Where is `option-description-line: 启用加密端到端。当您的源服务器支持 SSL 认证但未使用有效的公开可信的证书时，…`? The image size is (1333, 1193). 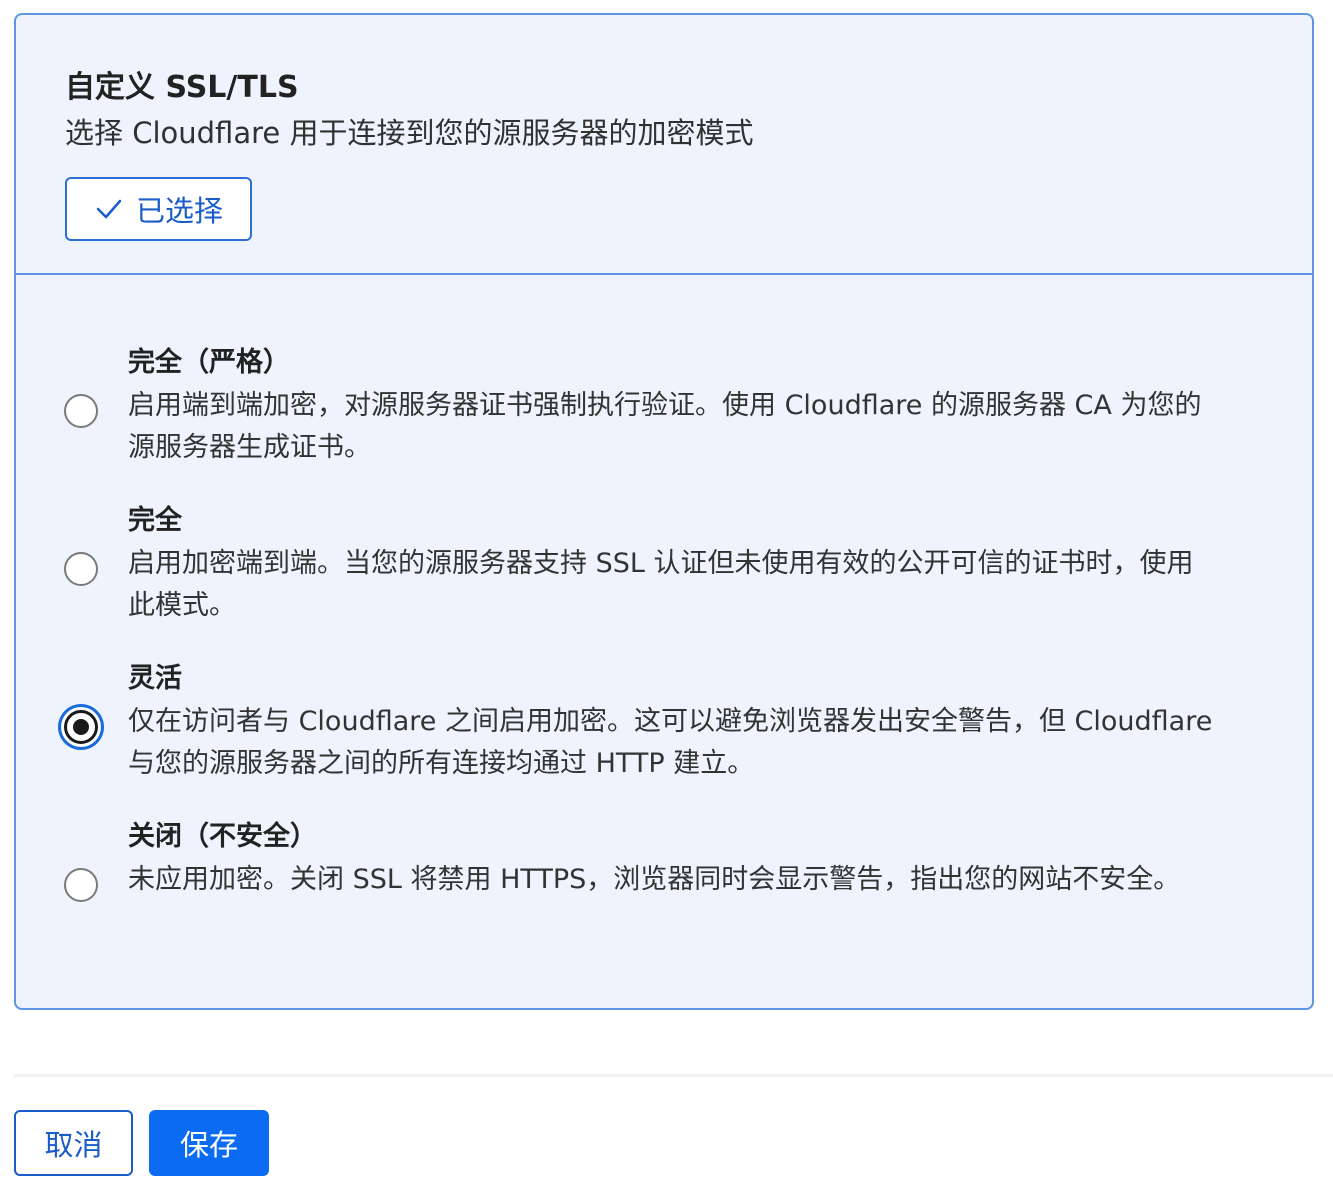
option-description-line: 启用加密端到端。当您的源服务器支持 SSL 认证但未使用有效的公开可信的证书时，… is located at coordinates (661, 563).